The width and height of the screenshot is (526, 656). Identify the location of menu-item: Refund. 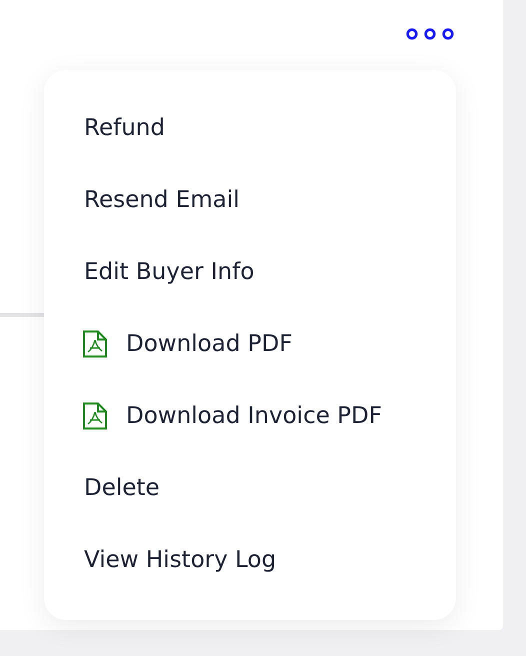
(250, 128).